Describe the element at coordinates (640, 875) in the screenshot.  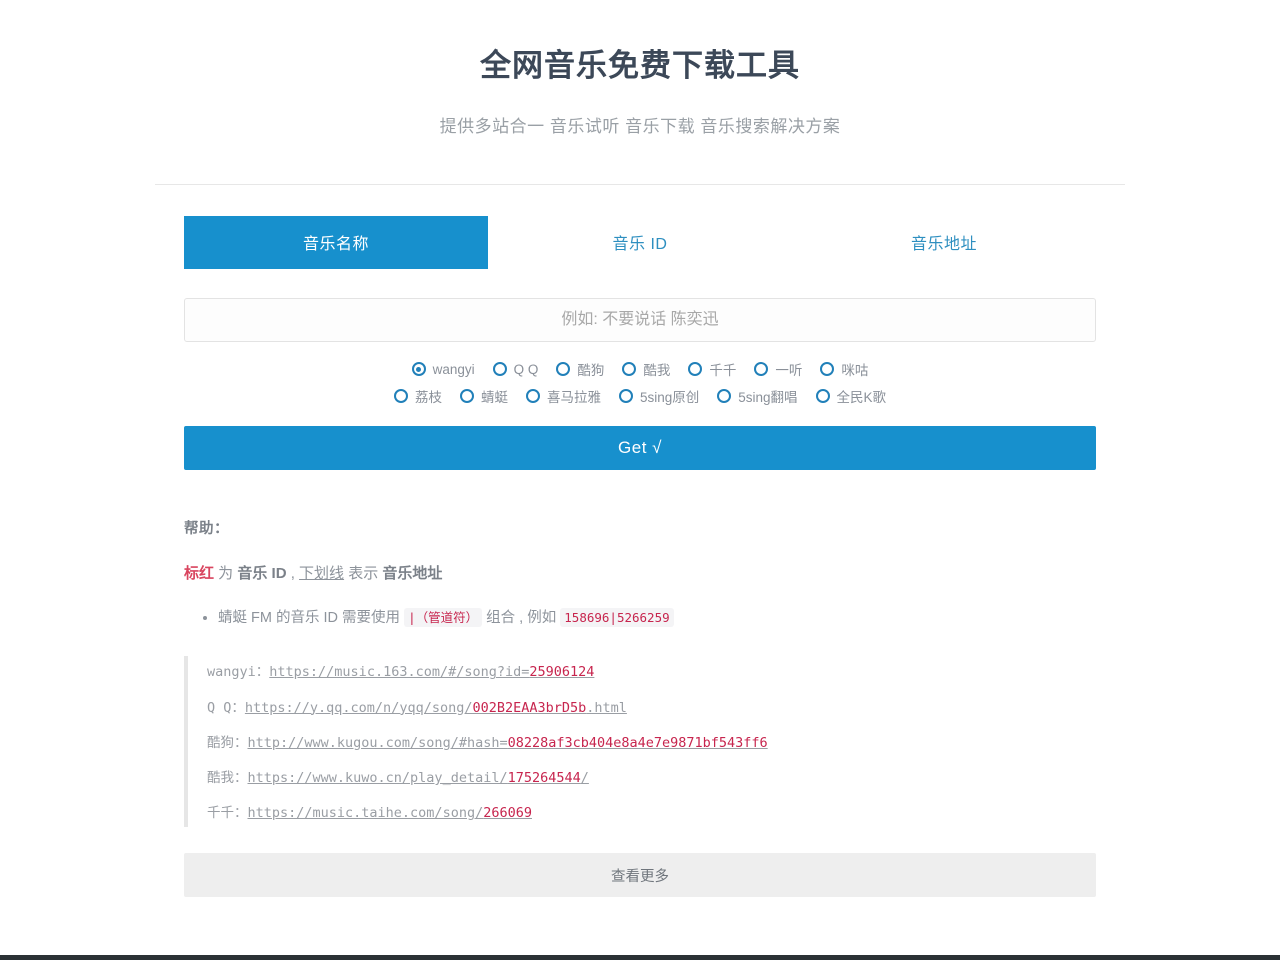
I see `view-more-button: 查看更多` at that location.